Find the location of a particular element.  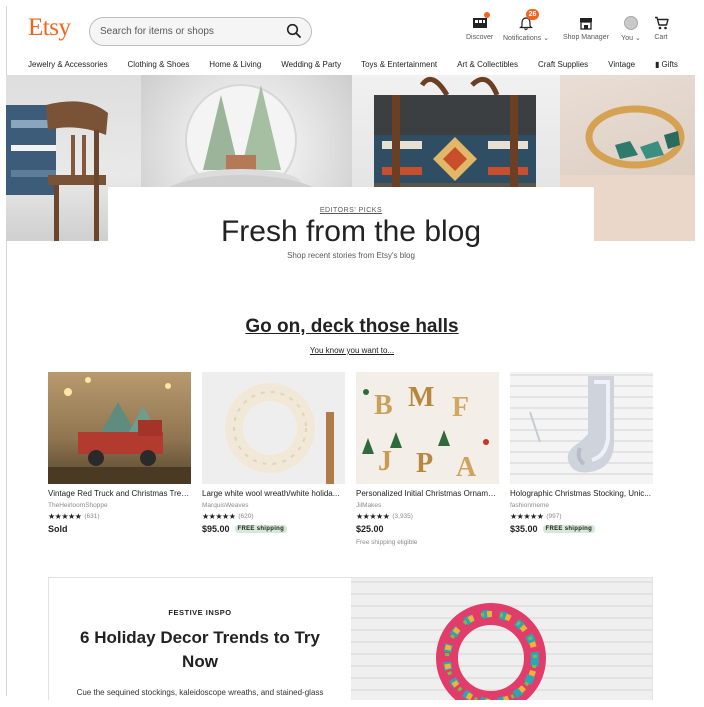

category-home: Home & Living is located at coordinates (235, 64).